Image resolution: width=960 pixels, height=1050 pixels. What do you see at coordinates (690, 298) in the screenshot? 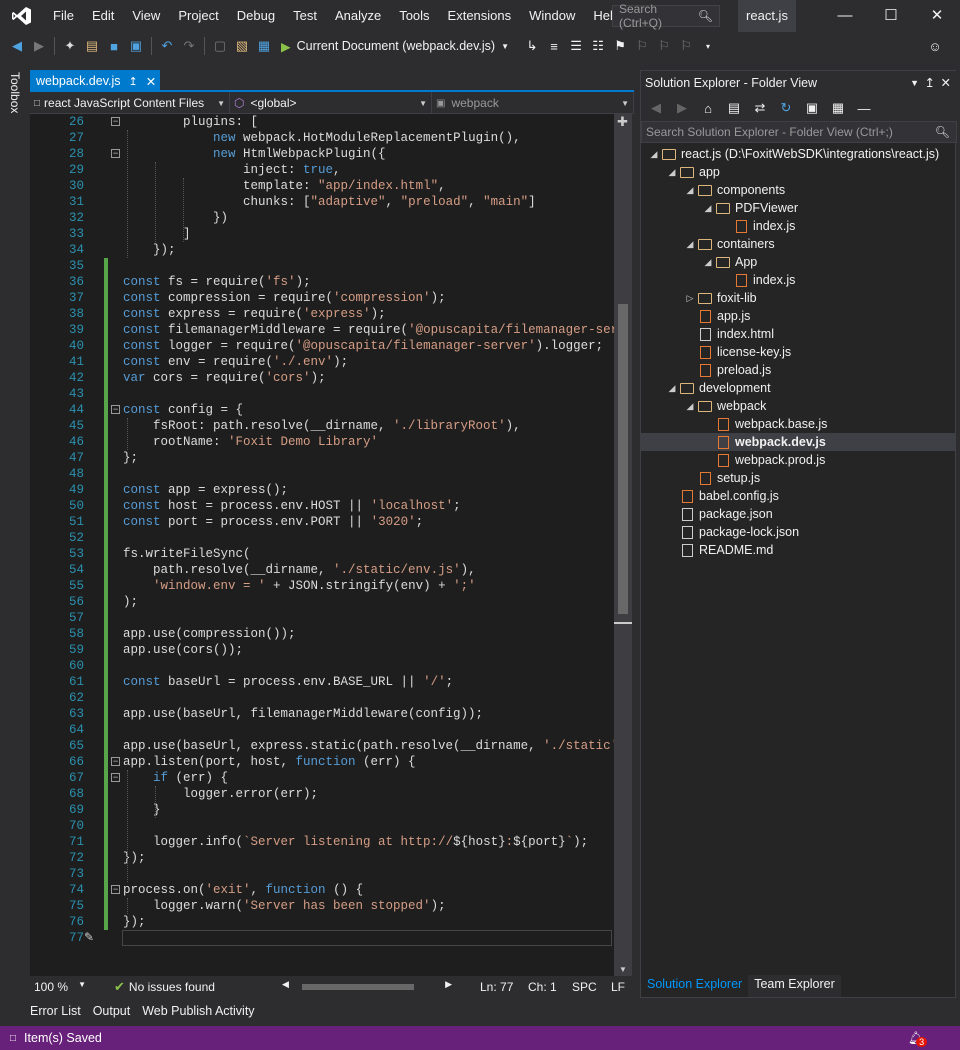
I see `collapsed-arrow-icon: ▷` at bounding box center [690, 298].